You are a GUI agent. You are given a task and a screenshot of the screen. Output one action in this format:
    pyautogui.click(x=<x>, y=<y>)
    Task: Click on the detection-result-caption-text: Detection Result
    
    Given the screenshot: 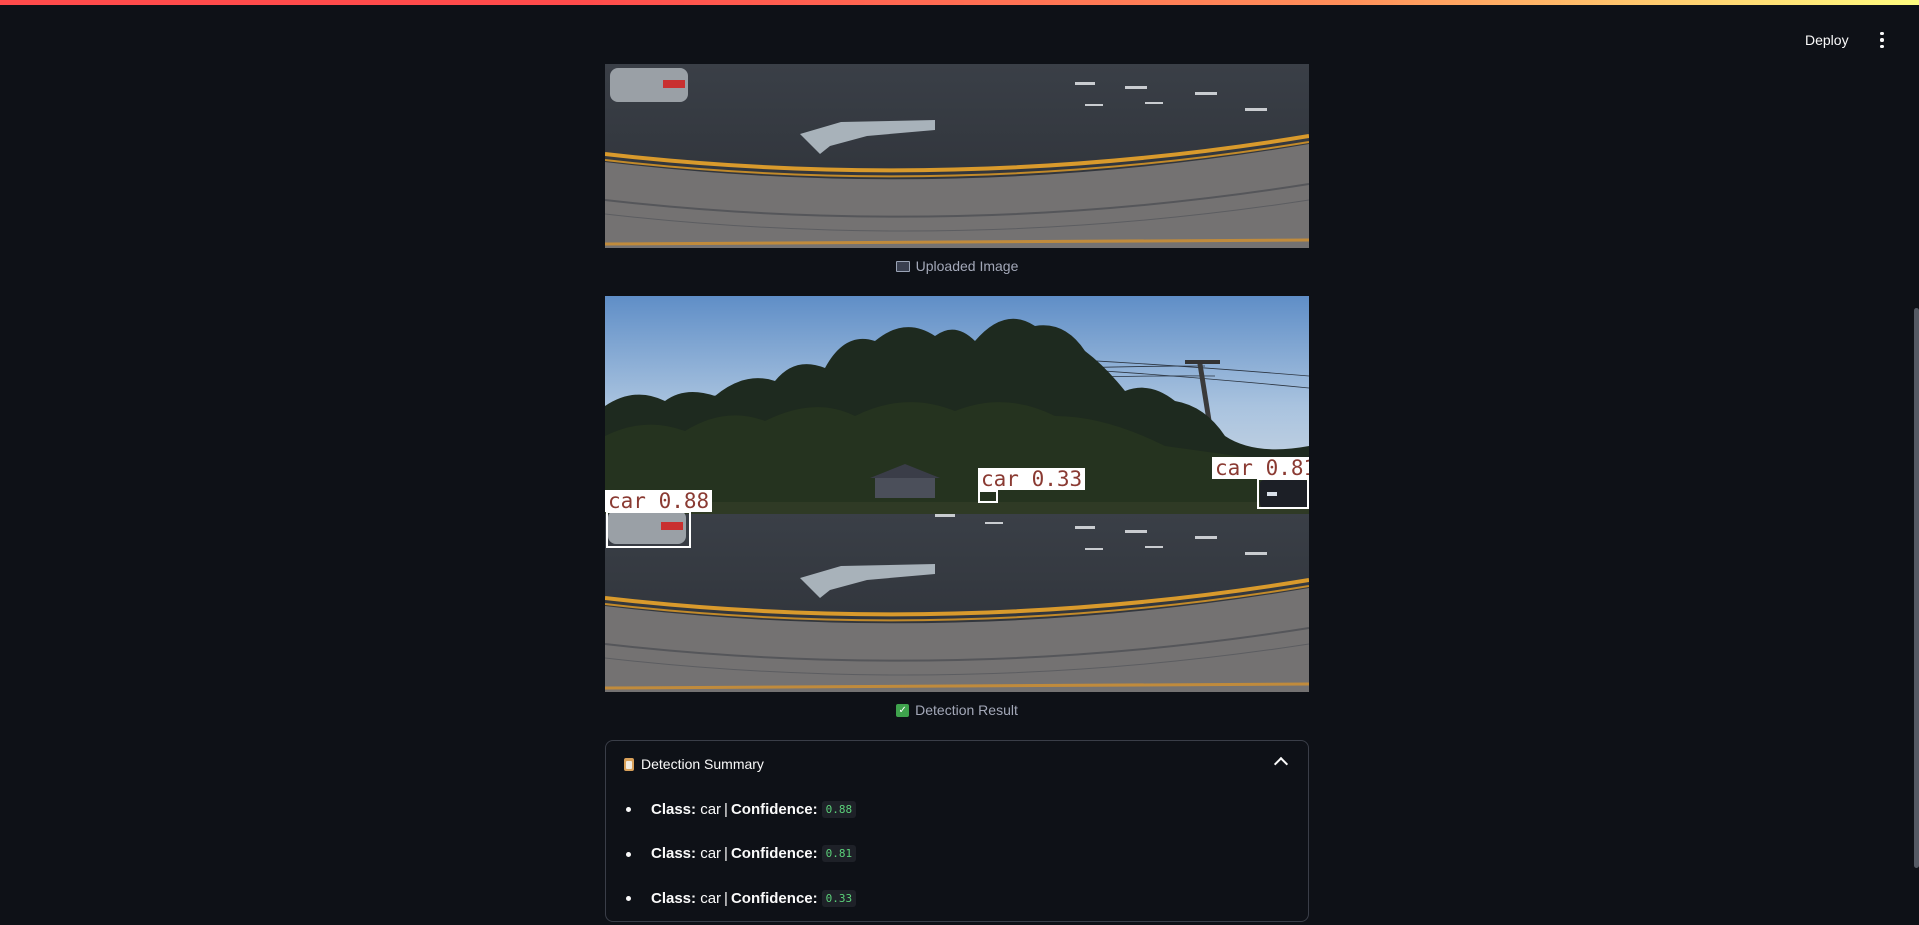 What is the action you would take?
    pyautogui.click(x=966, y=710)
    